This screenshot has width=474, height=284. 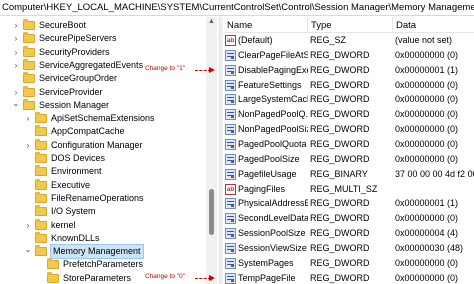 I want to click on tree-item: ⌄ Session Manager, so click(x=103, y=105).